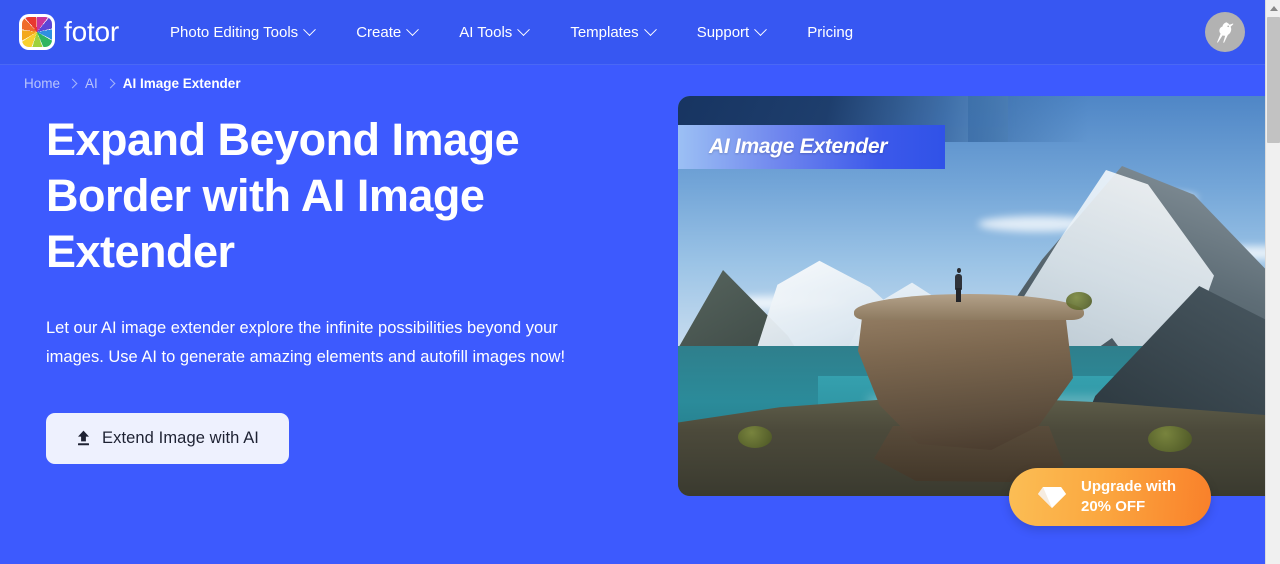 This screenshot has height=564, width=1280. What do you see at coordinates (379, 32) in the screenshot?
I see `nav-item-label: Create` at bounding box center [379, 32].